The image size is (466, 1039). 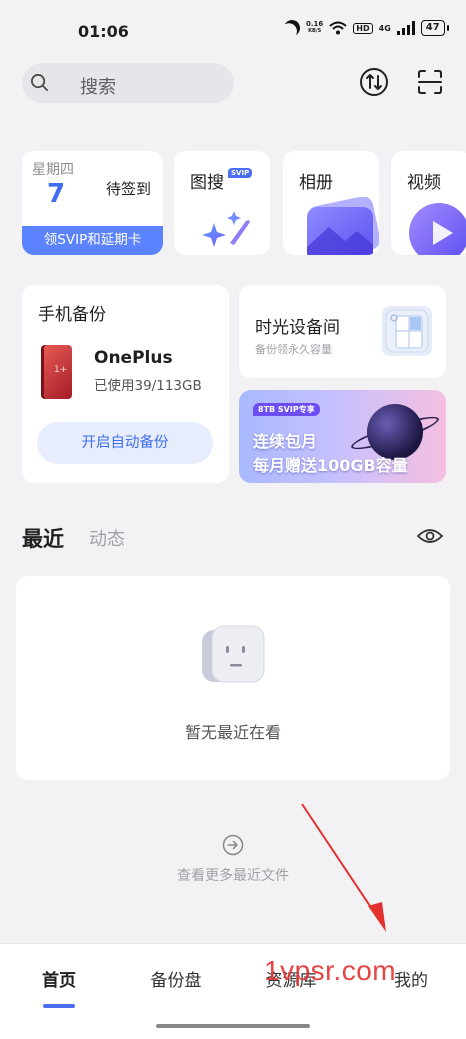 What do you see at coordinates (430, 536) in the screenshot?
I see `eye-icon` at bounding box center [430, 536].